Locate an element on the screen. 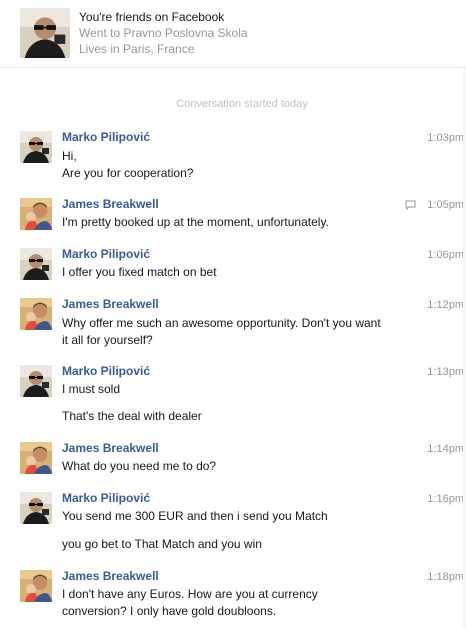 The width and height of the screenshot is (466, 628). location-text: Lives in Paris, France is located at coordinates (137, 49).